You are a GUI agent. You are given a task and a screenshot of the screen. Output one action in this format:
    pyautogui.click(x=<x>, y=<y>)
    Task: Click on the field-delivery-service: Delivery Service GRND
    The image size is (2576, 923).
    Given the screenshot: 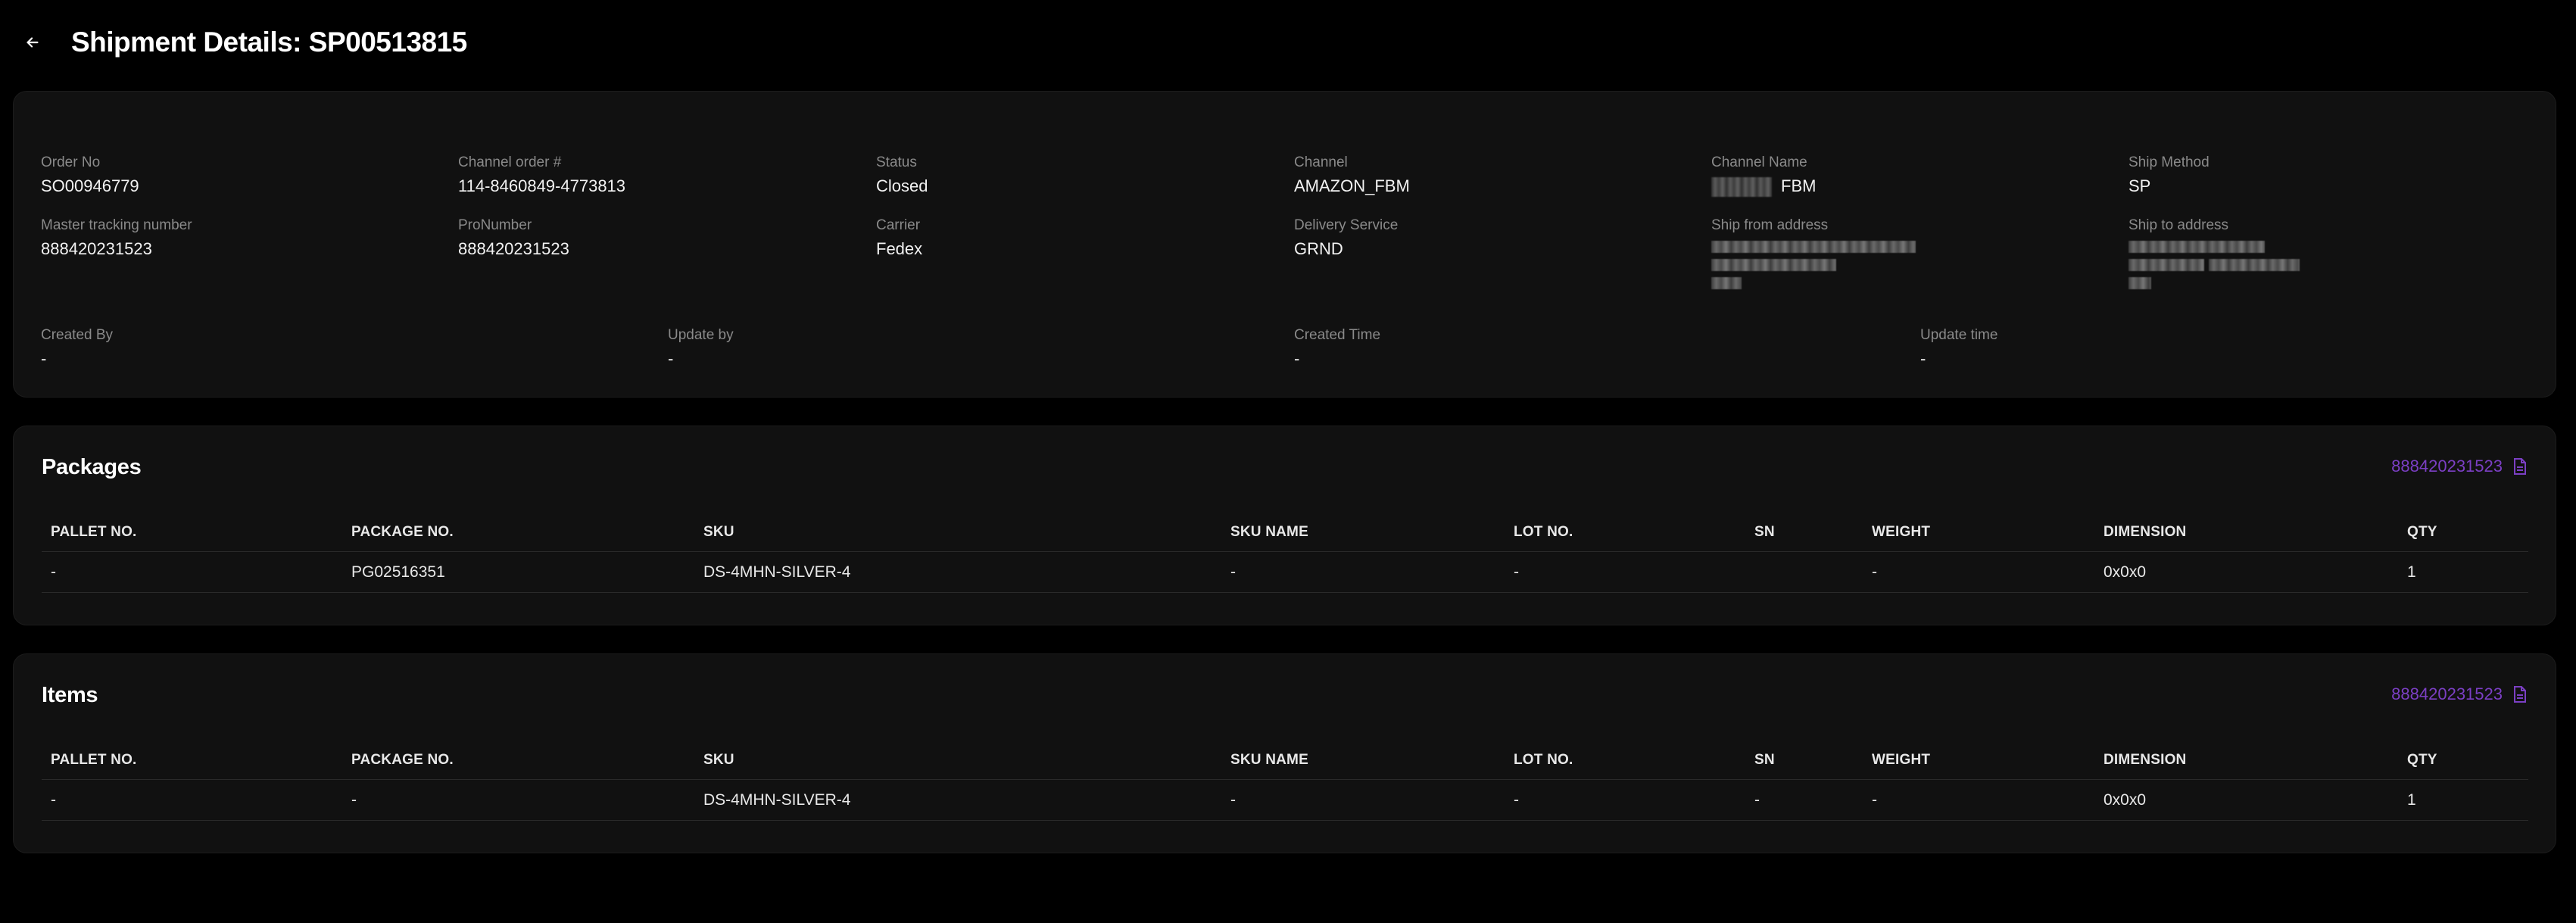 What is the action you would take?
    pyautogui.click(x=1346, y=239)
    